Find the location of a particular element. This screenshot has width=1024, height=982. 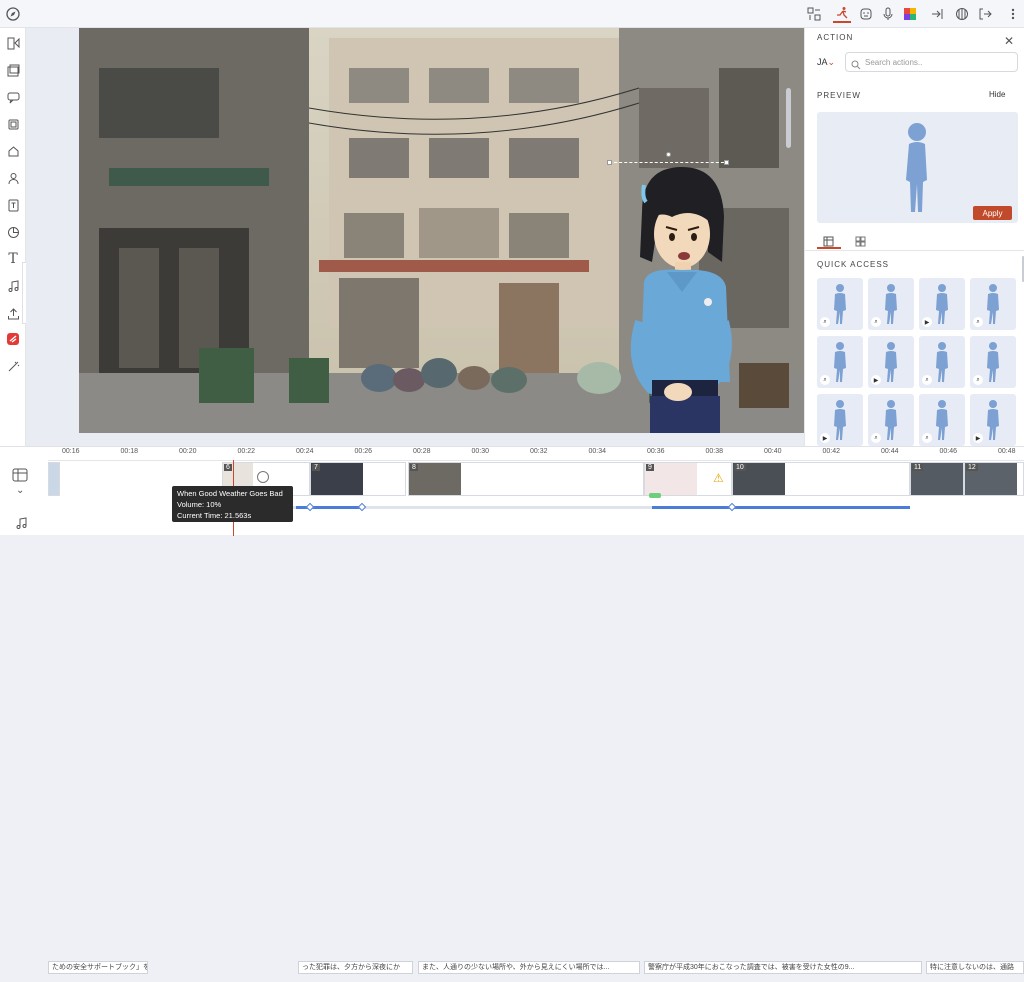

tab-underline is located at coordinates (829, 248).